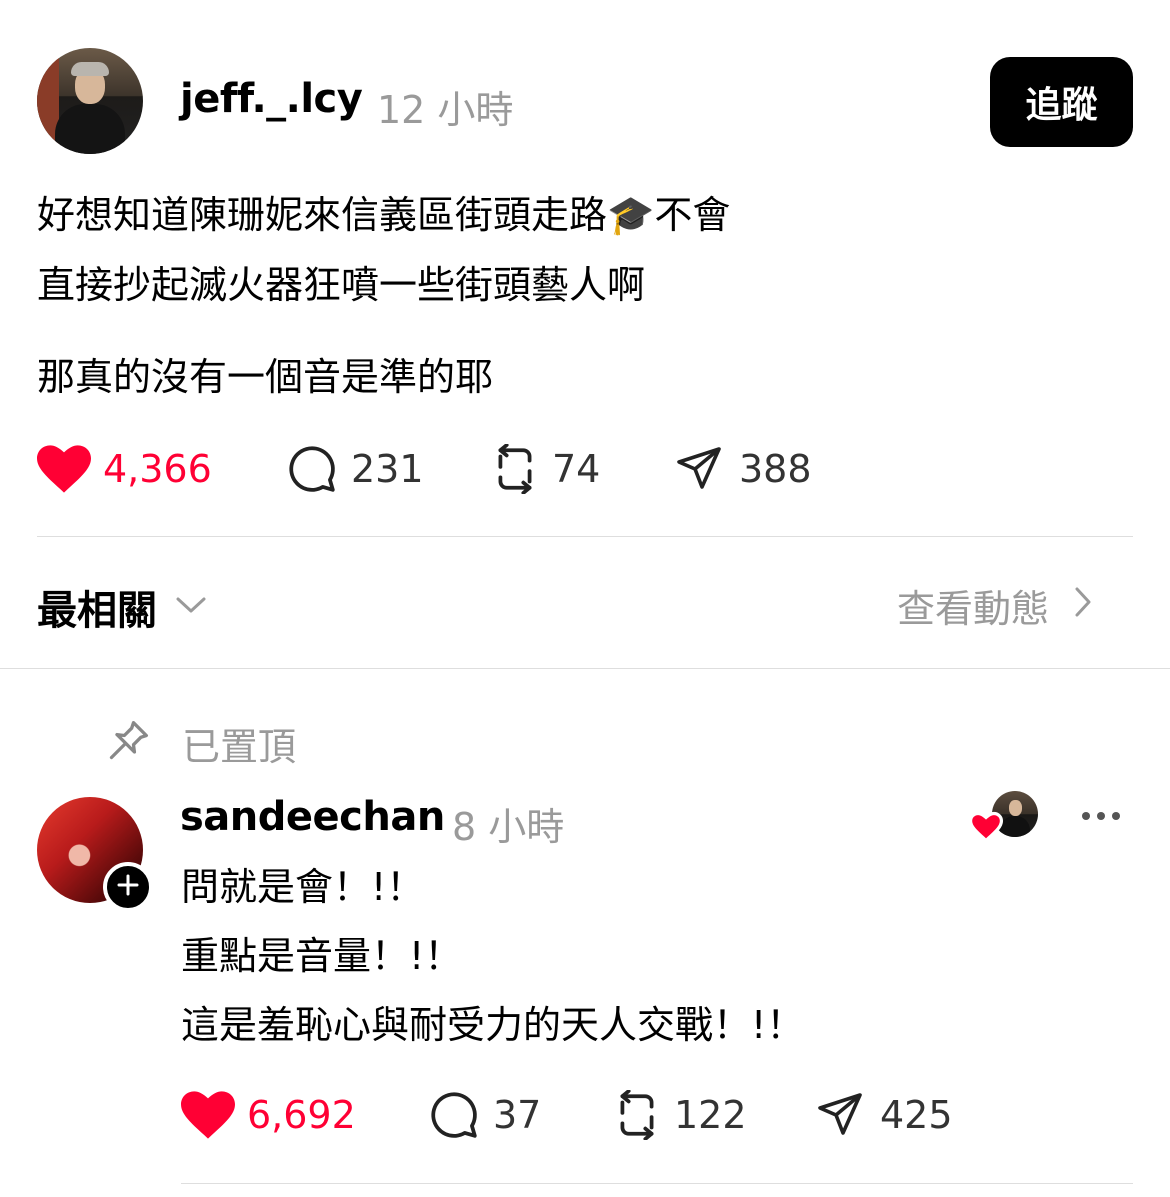  I want to click on reply-like-count: 6,692, so click(301, 1115).